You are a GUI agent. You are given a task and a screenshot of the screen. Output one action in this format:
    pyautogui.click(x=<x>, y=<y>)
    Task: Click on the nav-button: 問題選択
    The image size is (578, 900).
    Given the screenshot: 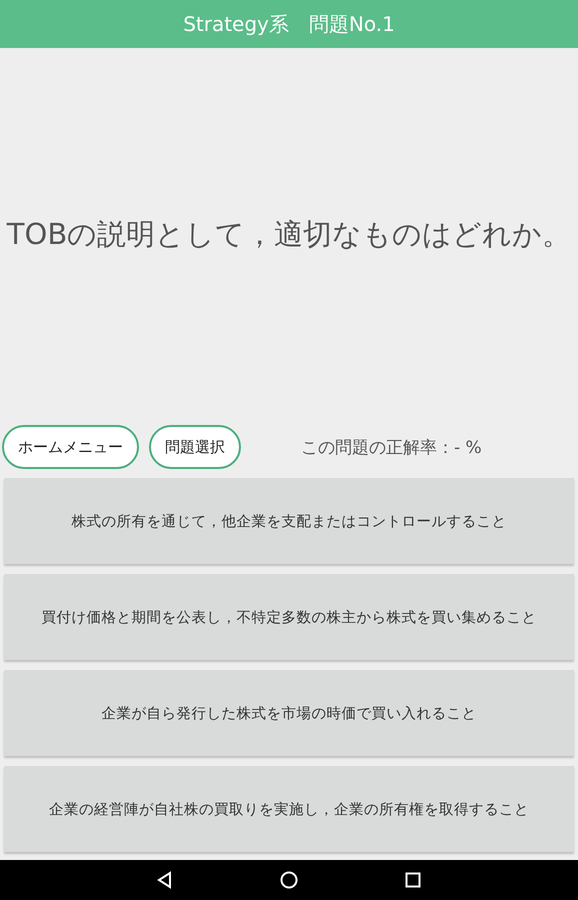 What is the action you would take?
    pyautogui.click(x=195, y=447)
    